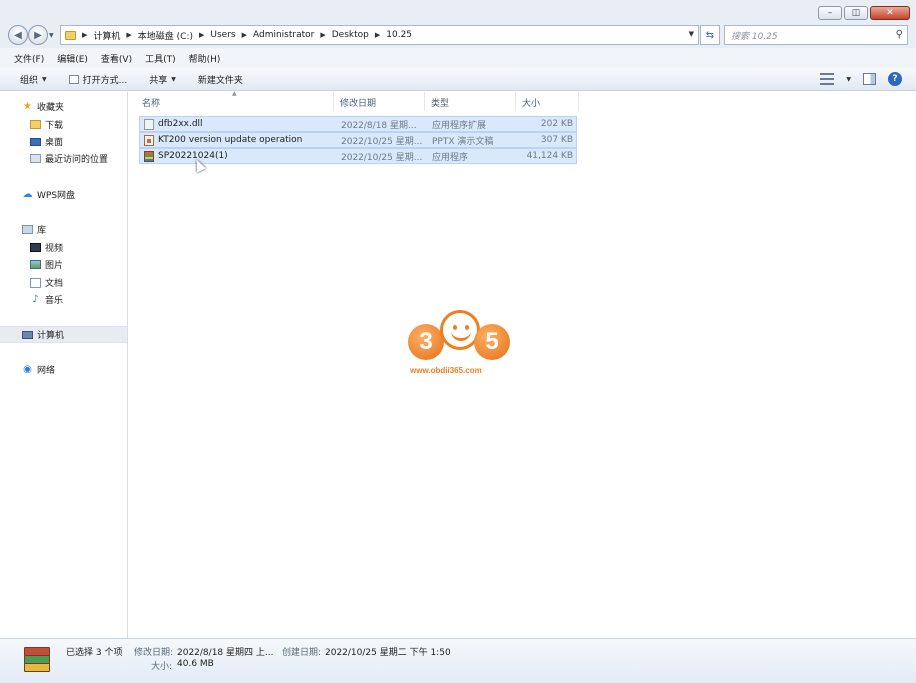  Describe the element at coordinates (450, 157) in the screenshot. I see `file-type: 应用程序` at that location.